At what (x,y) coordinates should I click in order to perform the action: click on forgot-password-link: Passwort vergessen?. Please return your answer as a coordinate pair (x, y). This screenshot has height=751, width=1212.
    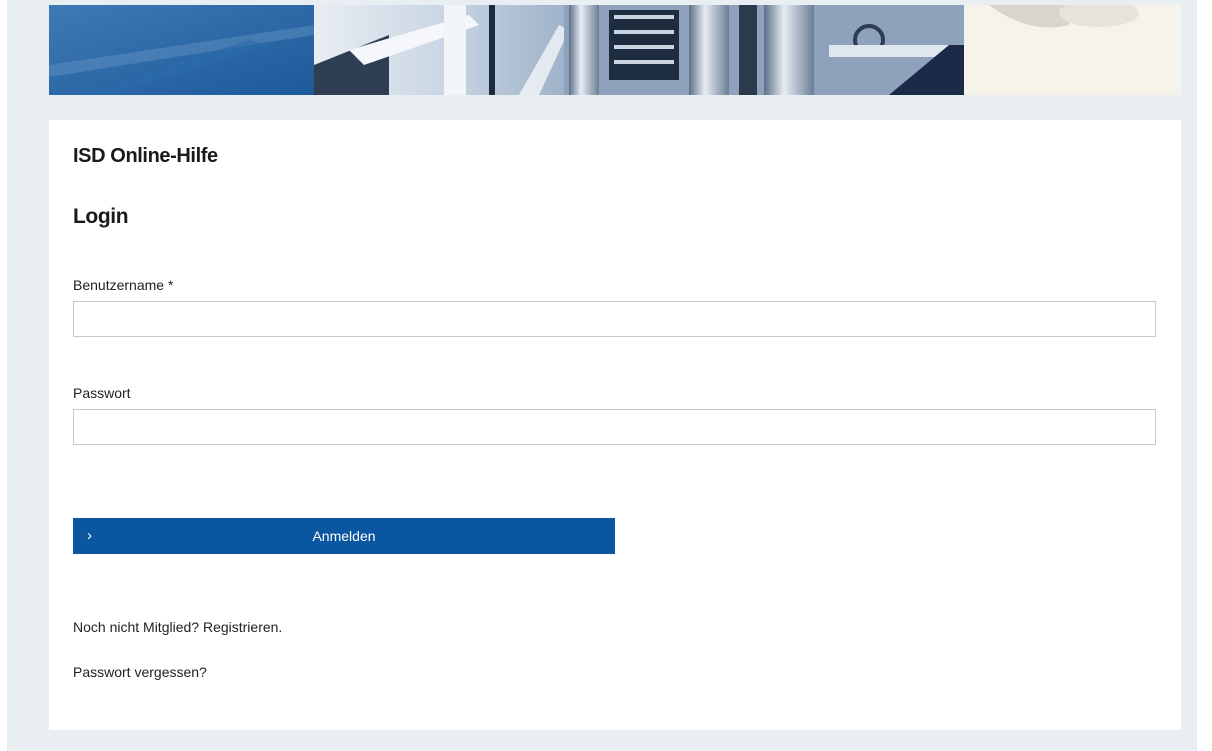
    Looking at the image, I should click on (140, 672).